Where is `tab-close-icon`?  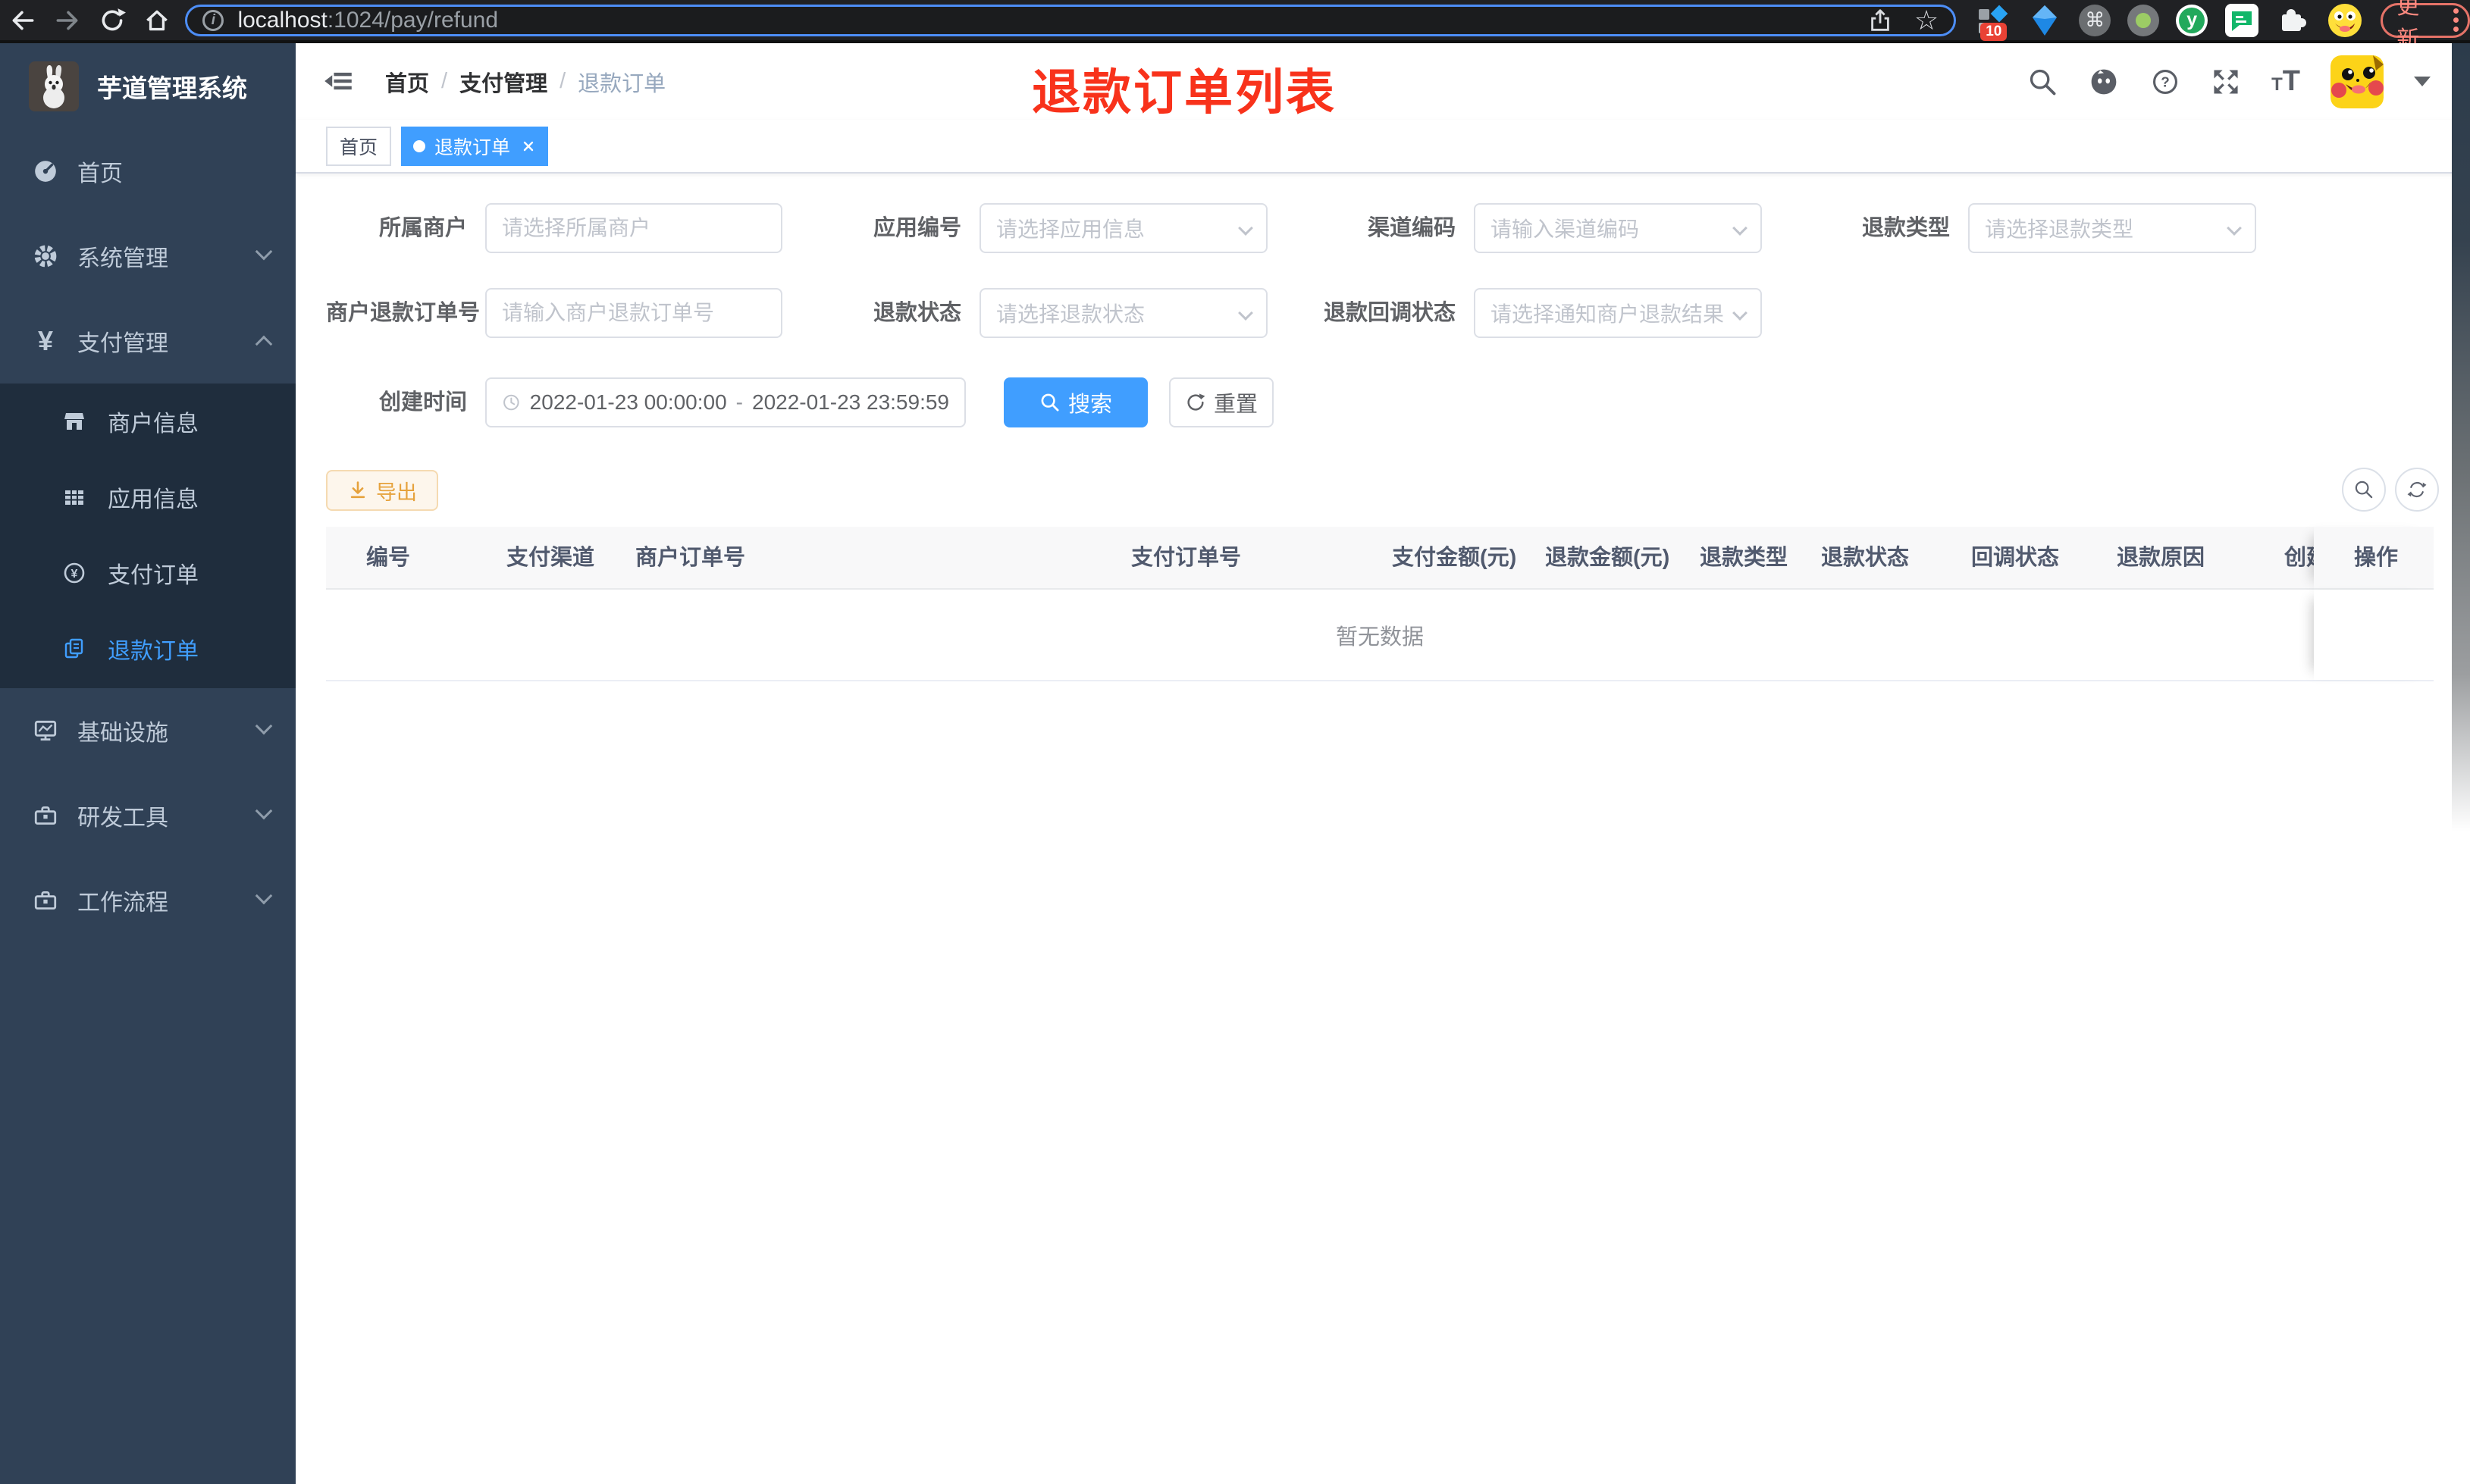 tab-close-icon is located at coordinates (528, 146).